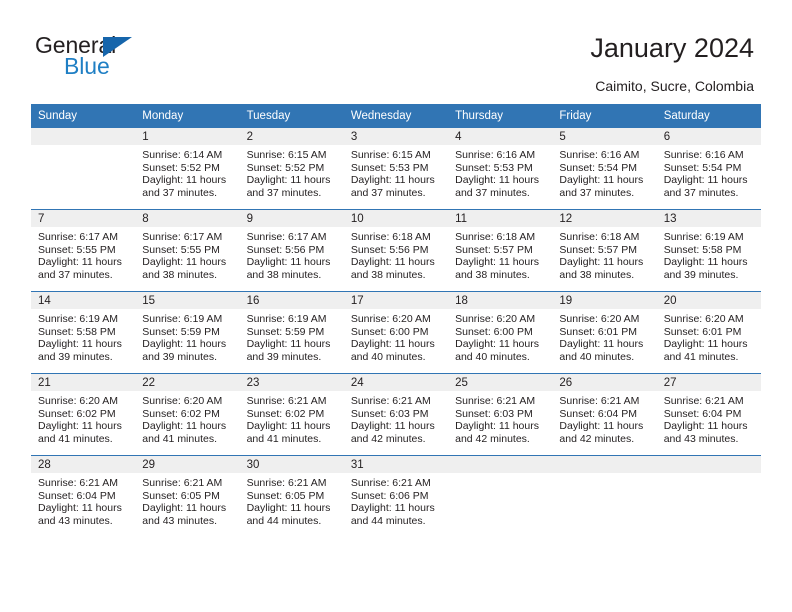 This screenshot has height=612, width=792. Describe the element at coordinates (83, 382) in the screenshot. I see `day-number: 21` at that location.